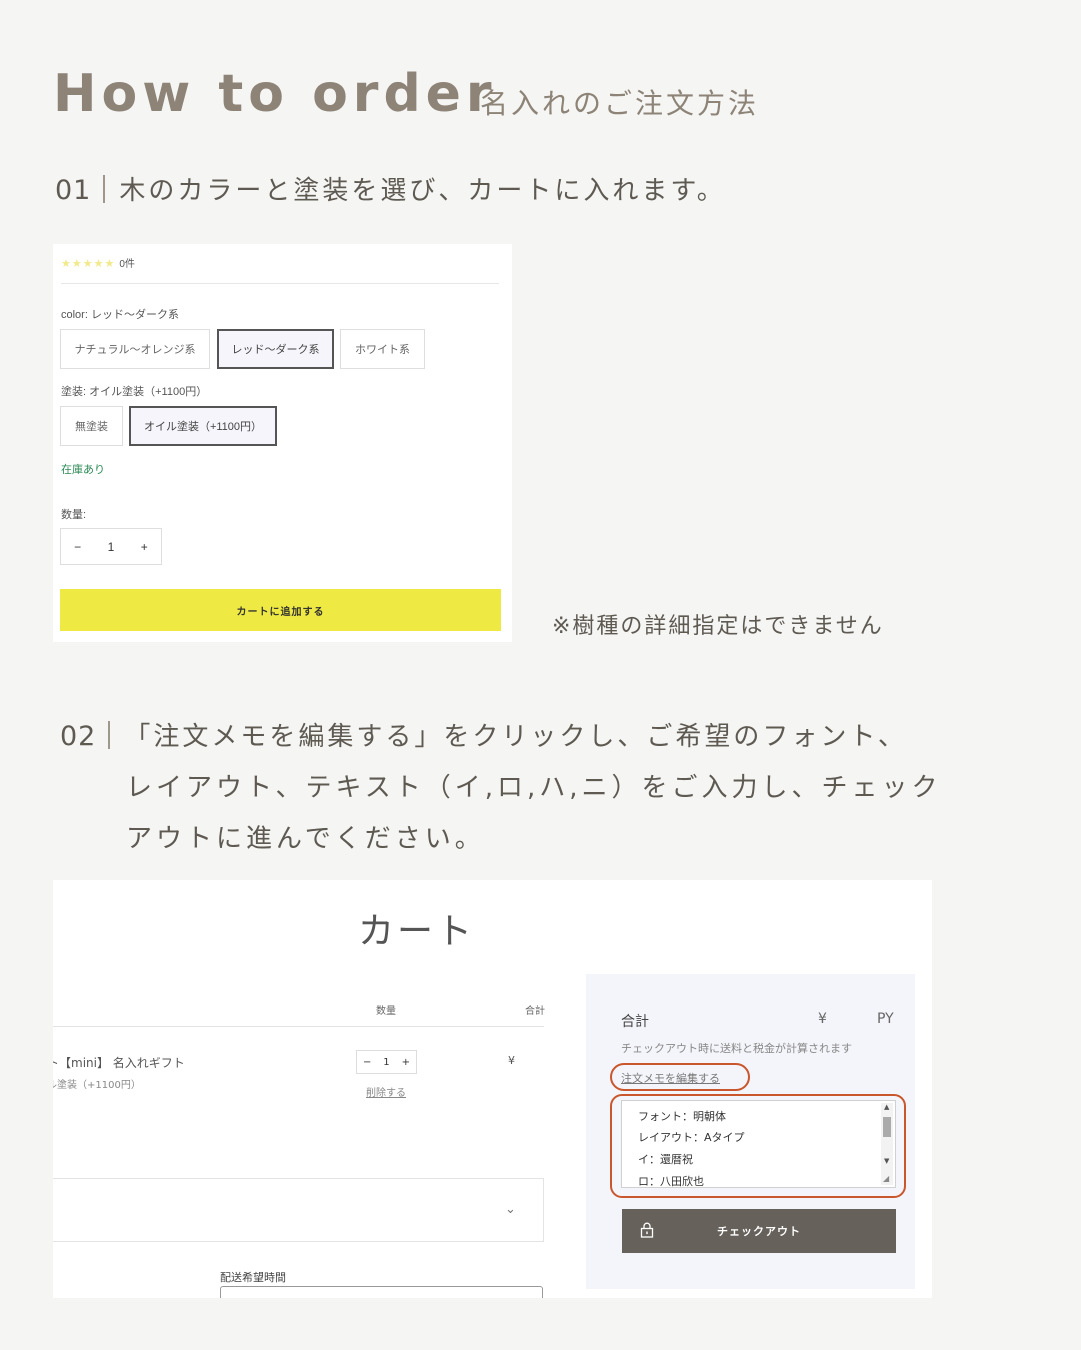  What do you see at coordinates (88, 264) in the screenshot?
I see `star-icons: ★★★★★` at bounding box center [88, 264].